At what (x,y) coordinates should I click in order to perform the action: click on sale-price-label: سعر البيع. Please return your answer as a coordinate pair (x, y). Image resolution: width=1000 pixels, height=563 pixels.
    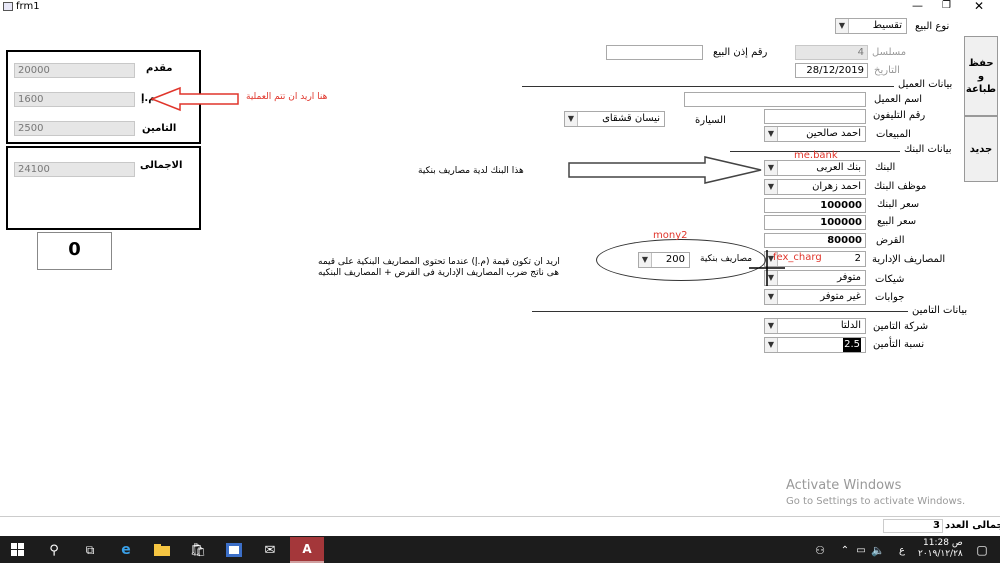
    Looking at the image, I should click on (897, 221).